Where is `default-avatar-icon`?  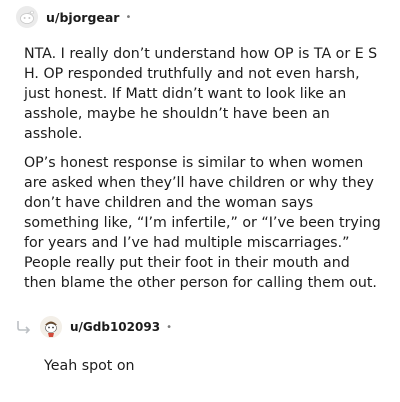
default-avatar-icon is located at coordinates (27, 17).